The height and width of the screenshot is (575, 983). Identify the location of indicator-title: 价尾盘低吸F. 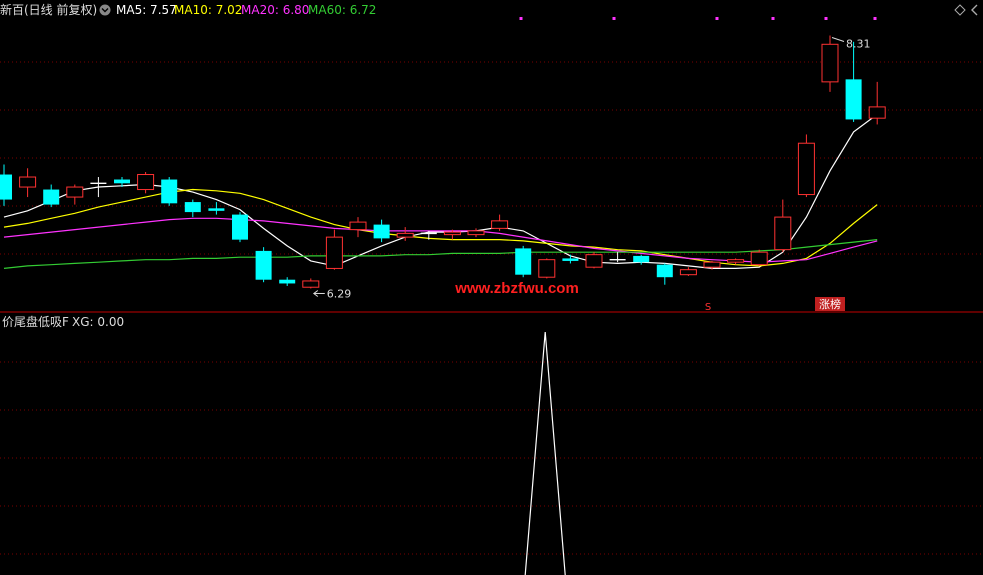
(35, 321).